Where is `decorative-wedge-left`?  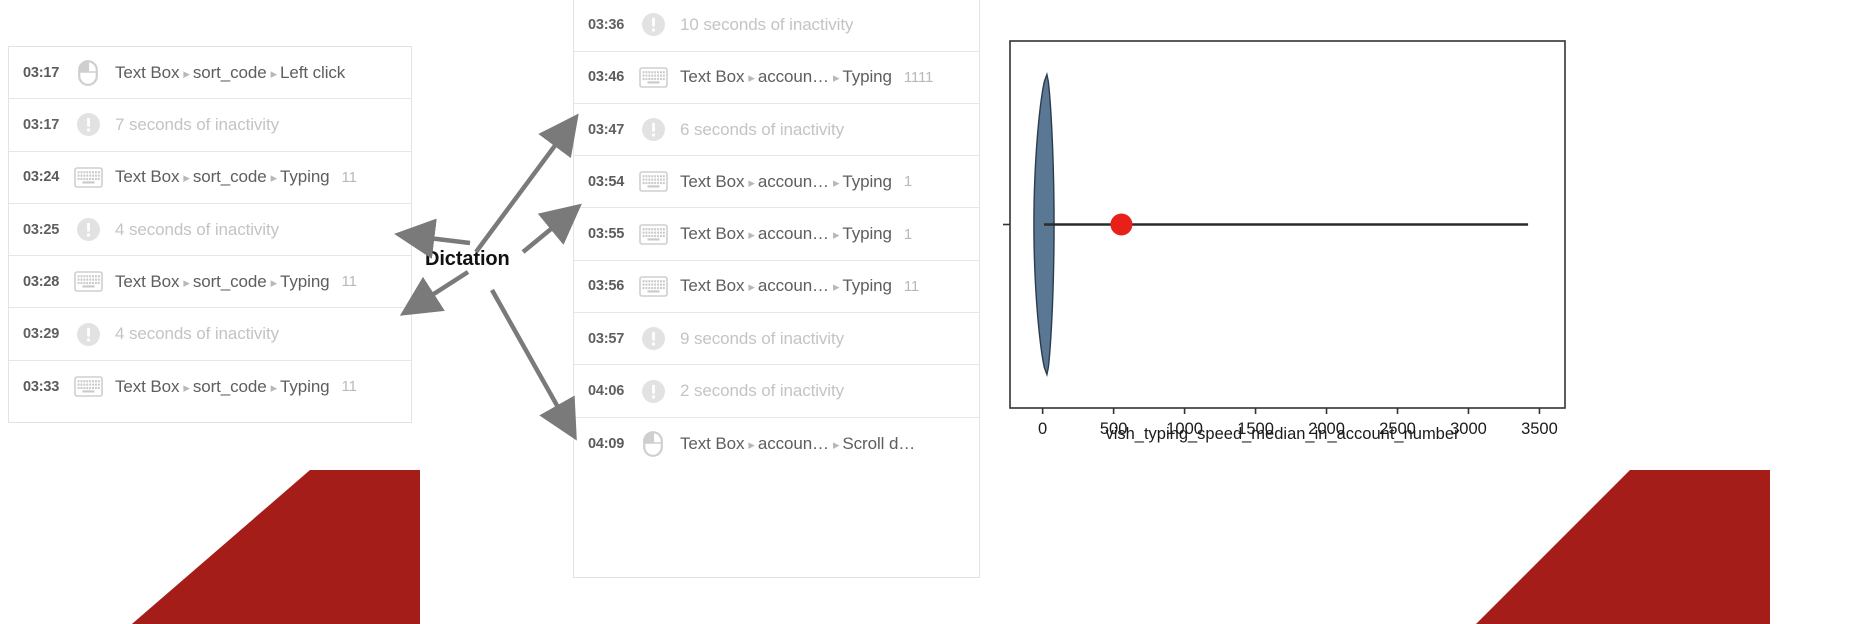 decorative-wedge-left is located at coordinates (275, 547).